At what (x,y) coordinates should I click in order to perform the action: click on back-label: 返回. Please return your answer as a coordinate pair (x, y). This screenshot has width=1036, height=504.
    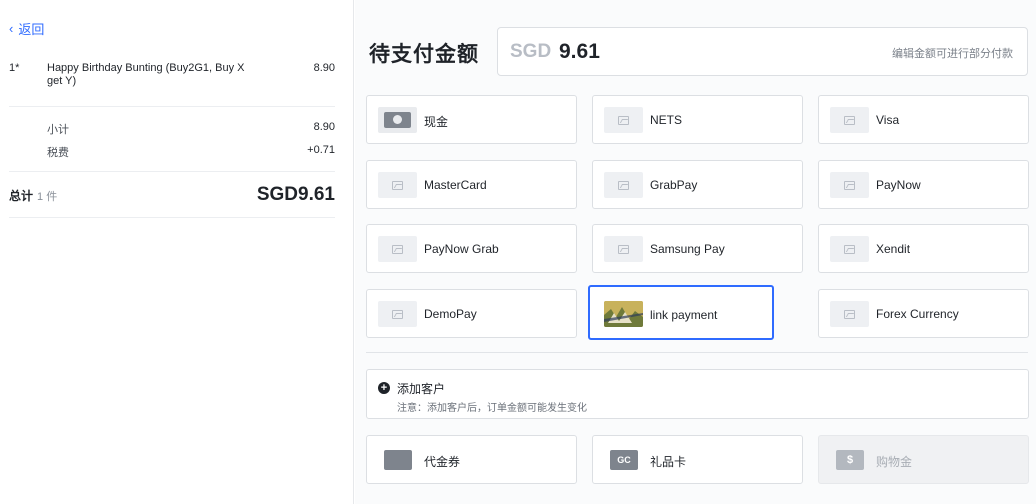
    Looking at the image, I should click on (31, 29).